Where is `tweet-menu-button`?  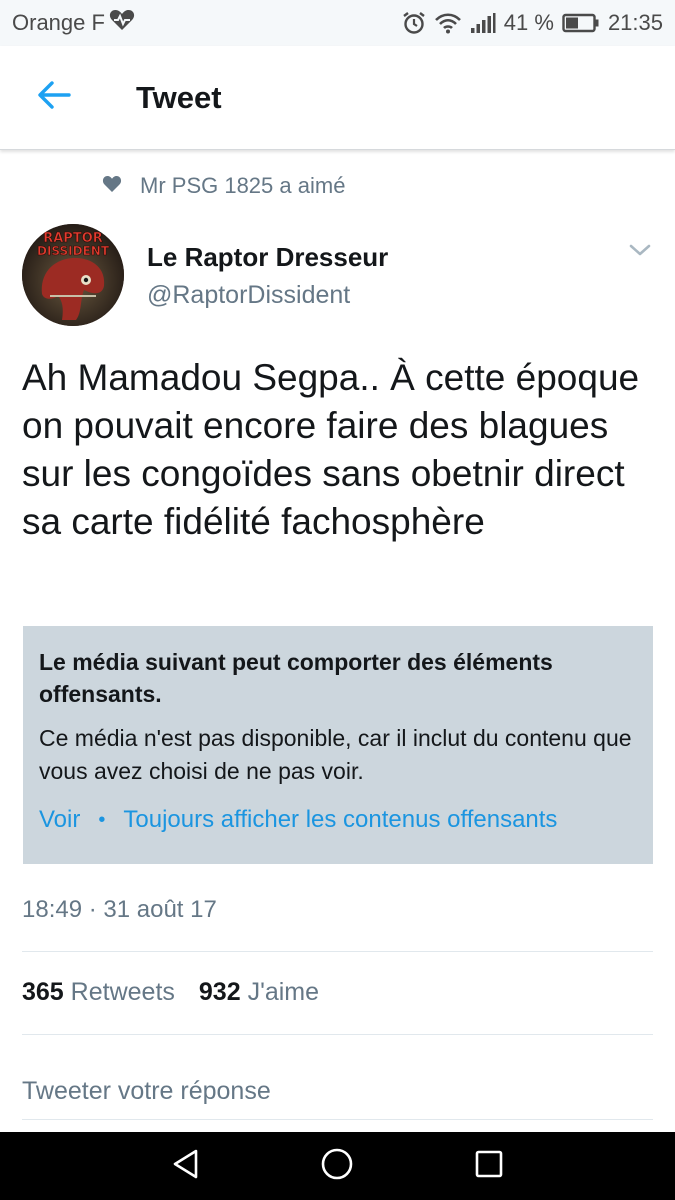
tweet-menu-button is located at coordinates (640, 250).